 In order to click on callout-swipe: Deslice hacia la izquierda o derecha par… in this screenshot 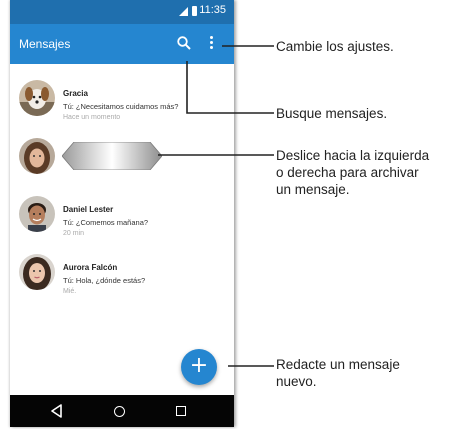, I will do `click(353, 172)`.